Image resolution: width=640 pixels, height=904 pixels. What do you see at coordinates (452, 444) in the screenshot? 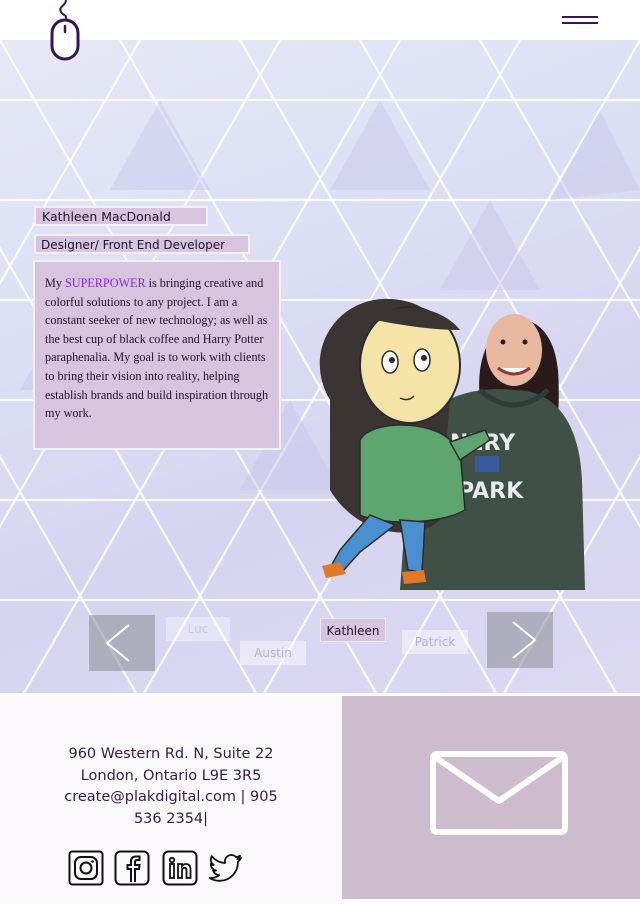
I see `profile-photo-illustration: NERY PARK` at bounding box center [452, 444].